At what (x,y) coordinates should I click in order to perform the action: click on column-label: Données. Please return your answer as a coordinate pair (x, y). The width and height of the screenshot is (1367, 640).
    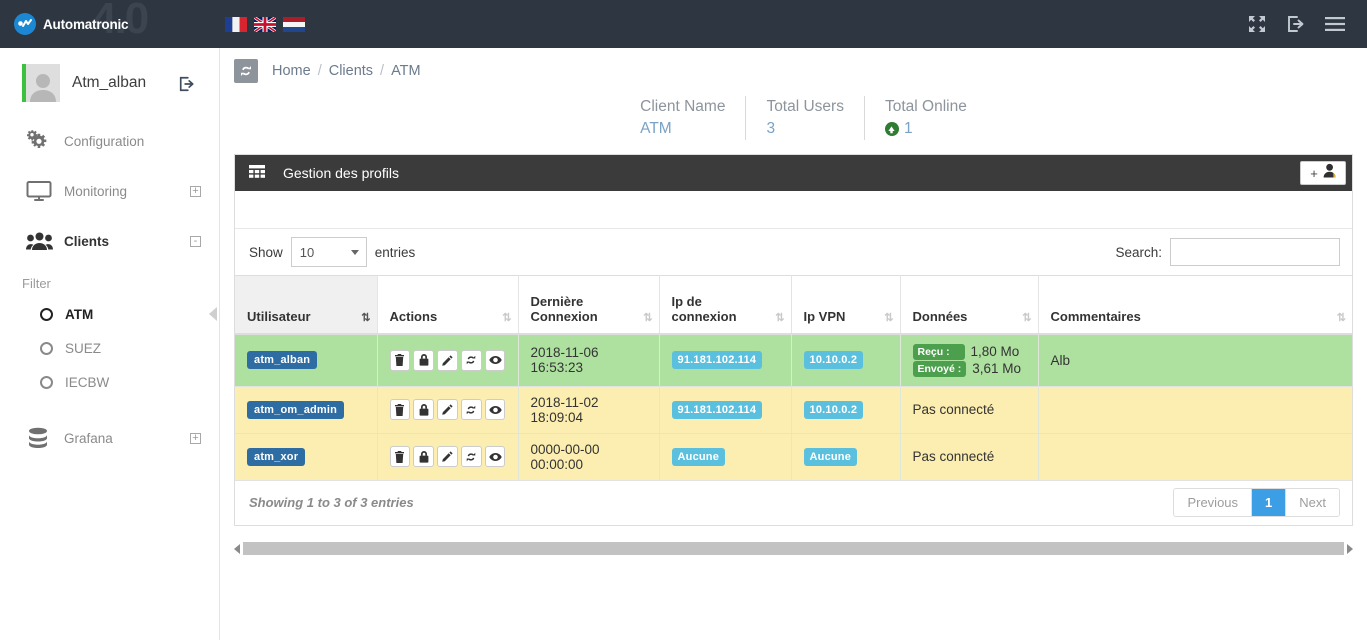
    Looking at the image, I should click on (940, 316).